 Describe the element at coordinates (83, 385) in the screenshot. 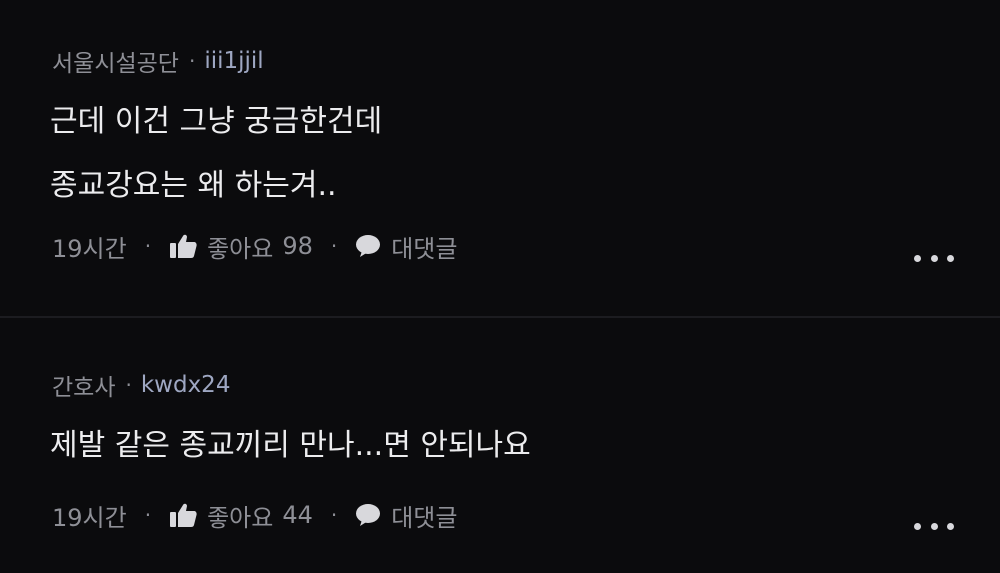

I see `author-name: 간호사` at that location.